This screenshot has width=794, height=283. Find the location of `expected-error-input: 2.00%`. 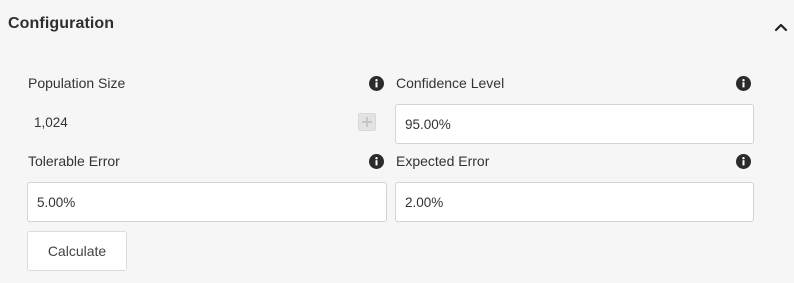

expected-error-input: 2.00% is located at coordinates (574, 202).